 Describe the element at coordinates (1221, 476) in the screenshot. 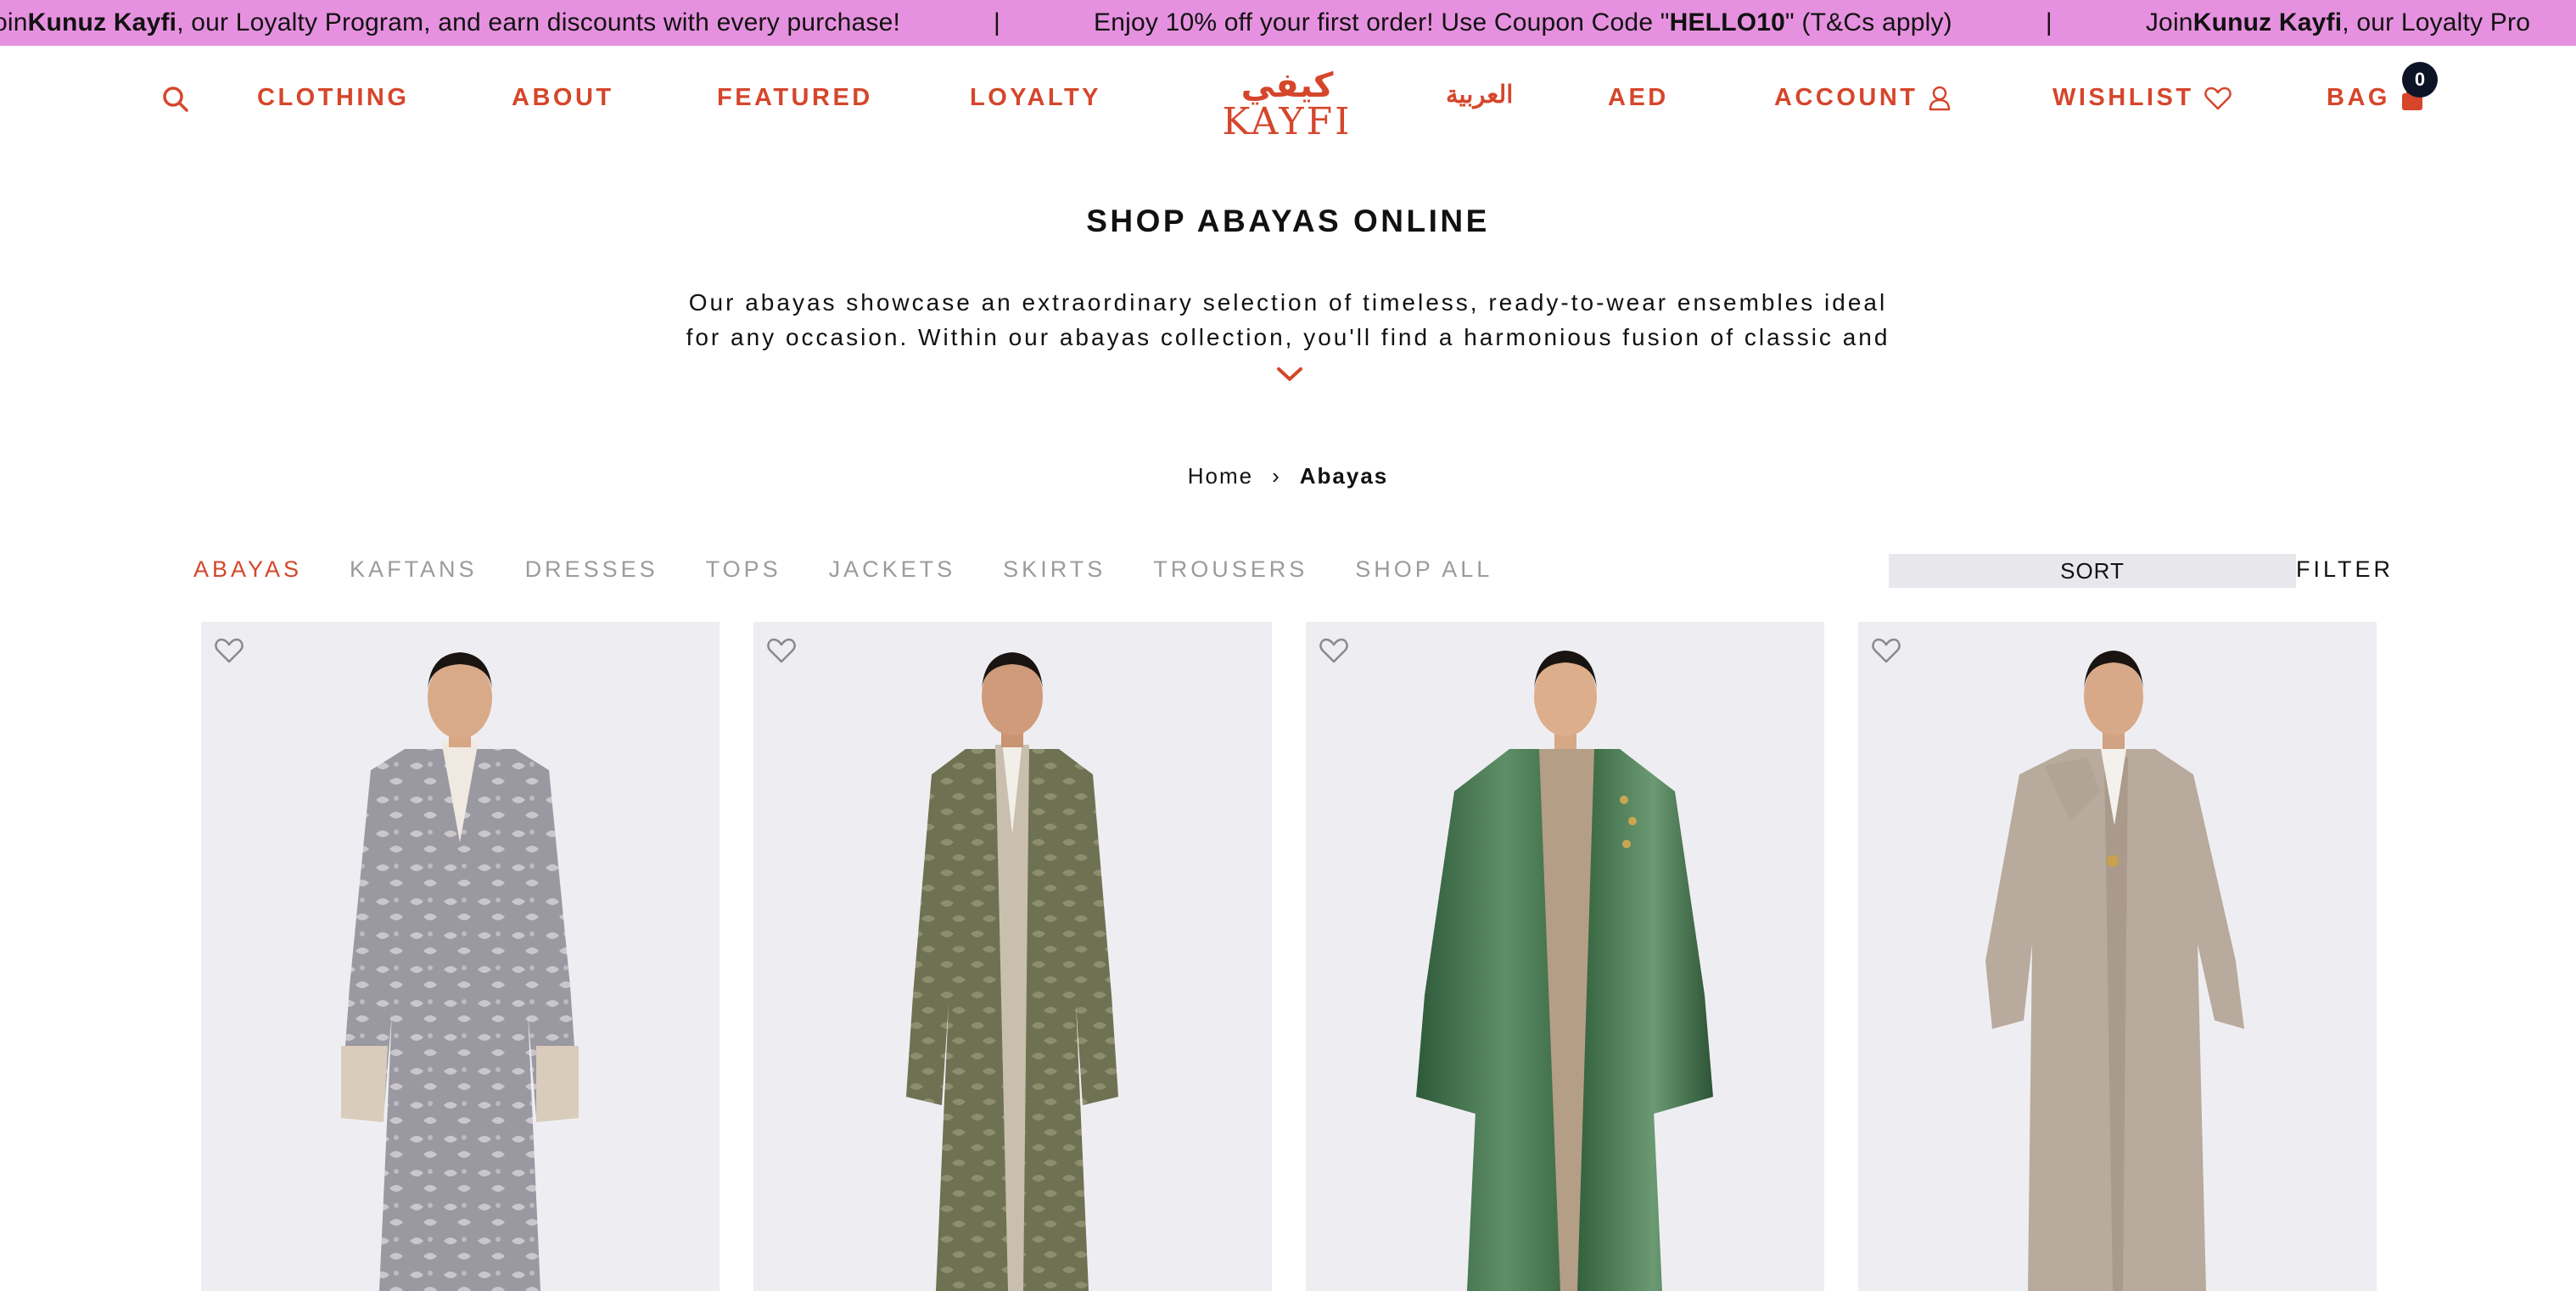

I see `breadcrumb-home: Home` at that location.